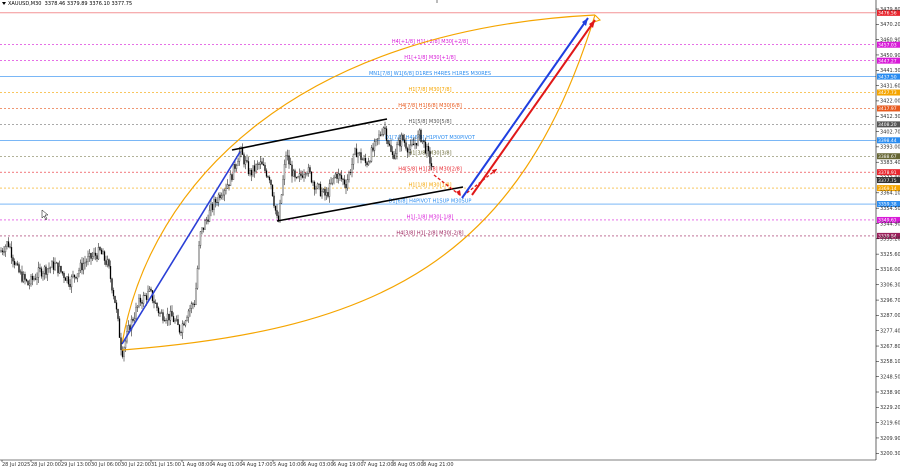 This screenshot has height=468, width=900. I want to click on y-tick-label: 3248.50, so click(890, 377).